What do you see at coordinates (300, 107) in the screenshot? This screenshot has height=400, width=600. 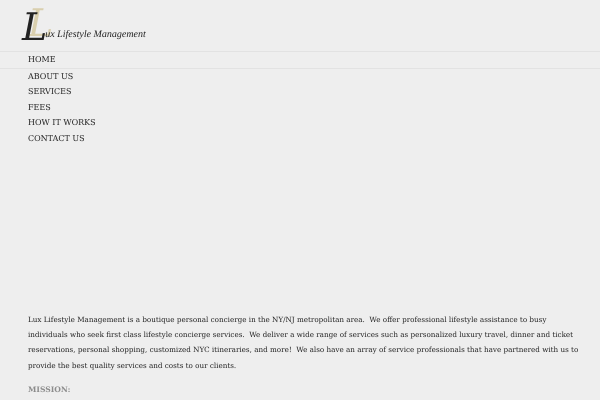 I see `nav-link: FEES` at bounding box center [300, 107].